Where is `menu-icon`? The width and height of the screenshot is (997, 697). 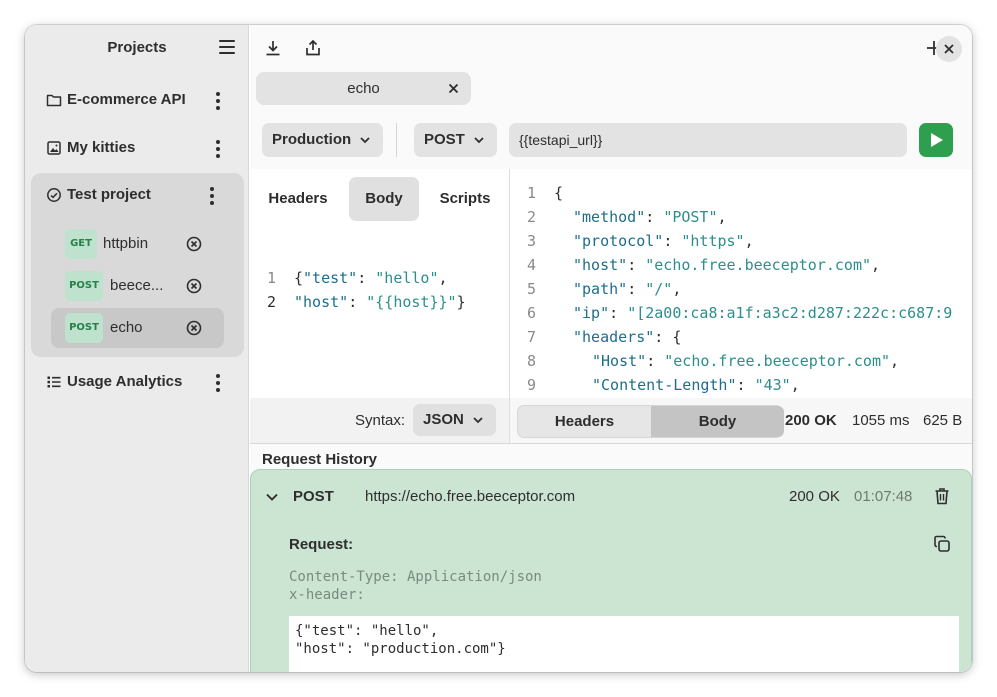
menu-icon is located at coordinates (227, 47).